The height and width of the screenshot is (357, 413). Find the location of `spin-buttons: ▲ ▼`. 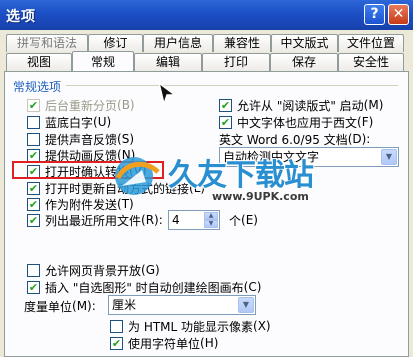

spin-buttons: ▲ ▼ is located at coordinates (211, 220).